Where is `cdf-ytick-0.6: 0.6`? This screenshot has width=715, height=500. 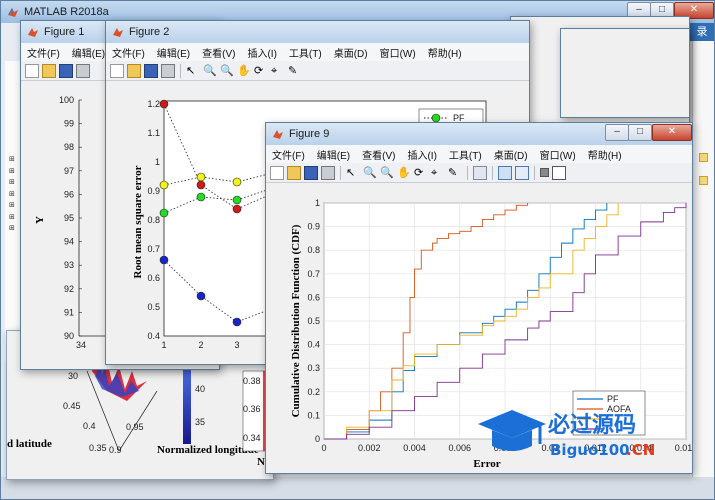
cdf-ytick-0.6: 0.6 is located at coordinates (313, 297).